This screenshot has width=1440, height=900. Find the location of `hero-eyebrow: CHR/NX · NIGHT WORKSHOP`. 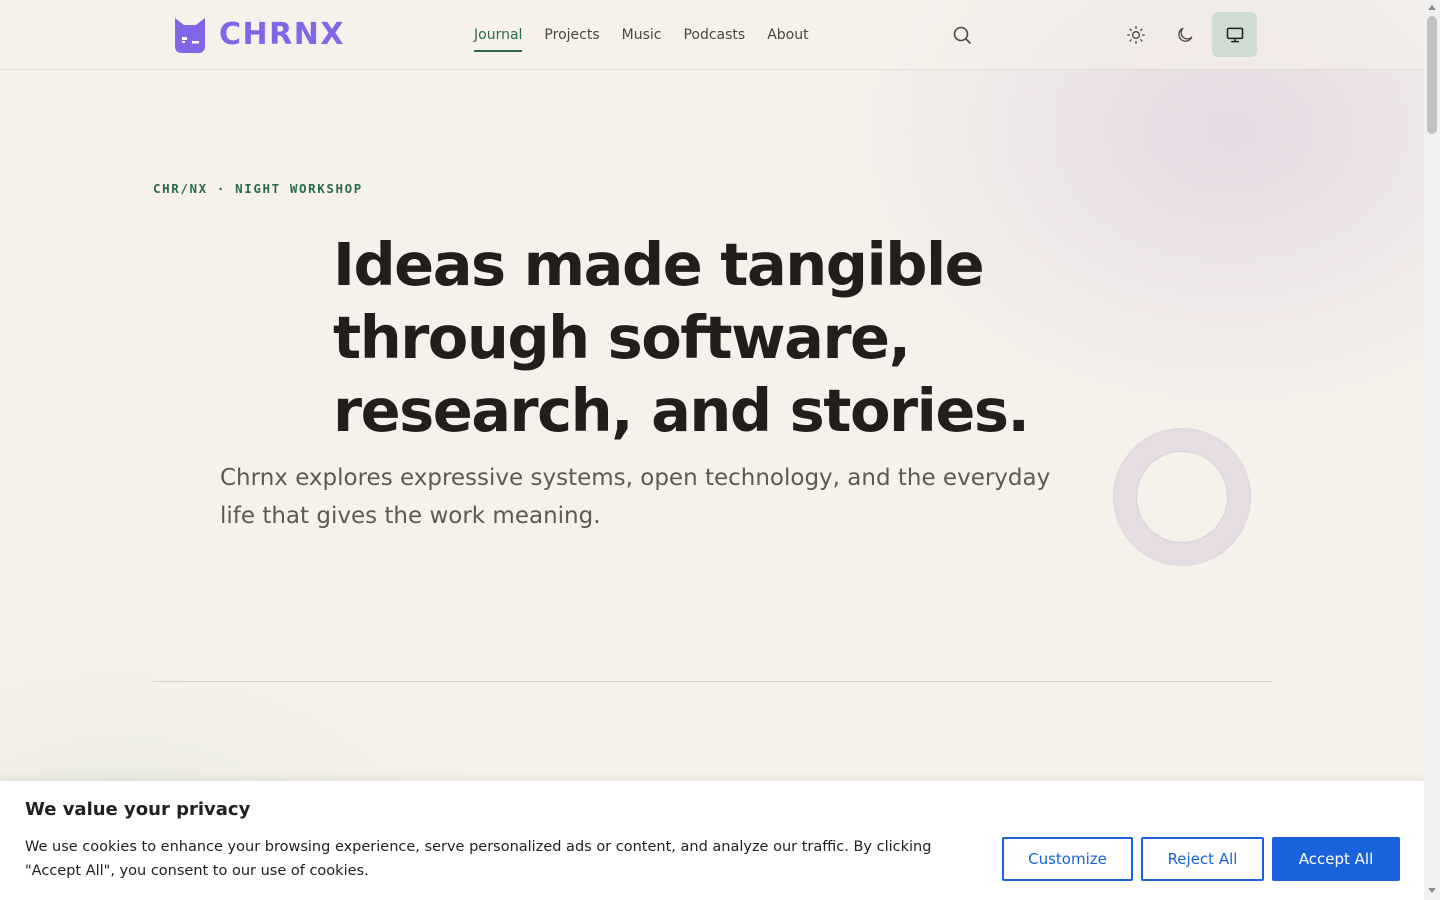

hero-eyebrow: CHR/NX · NIGHT WORKSHOP is located at coordinates (258, 188).